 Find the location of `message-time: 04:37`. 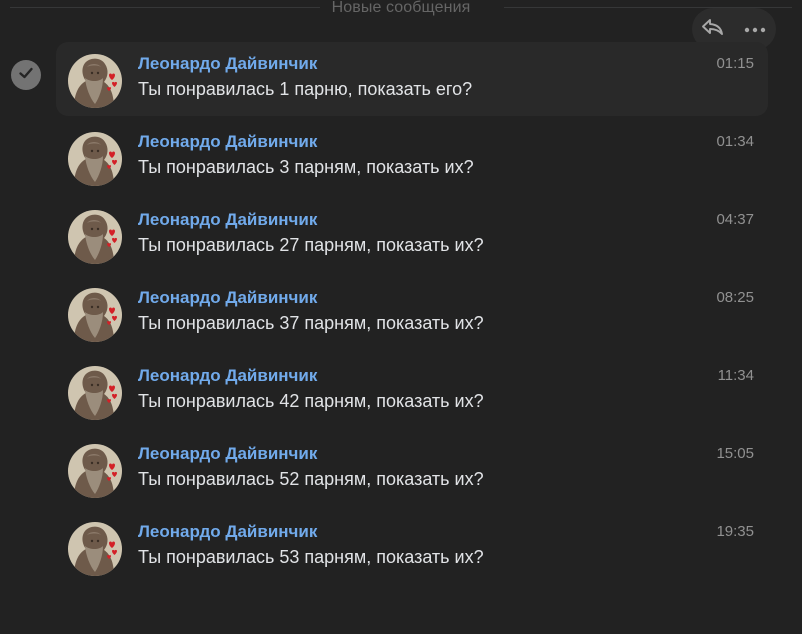

message-time: 04:37 is located at coordinates (735, 219).